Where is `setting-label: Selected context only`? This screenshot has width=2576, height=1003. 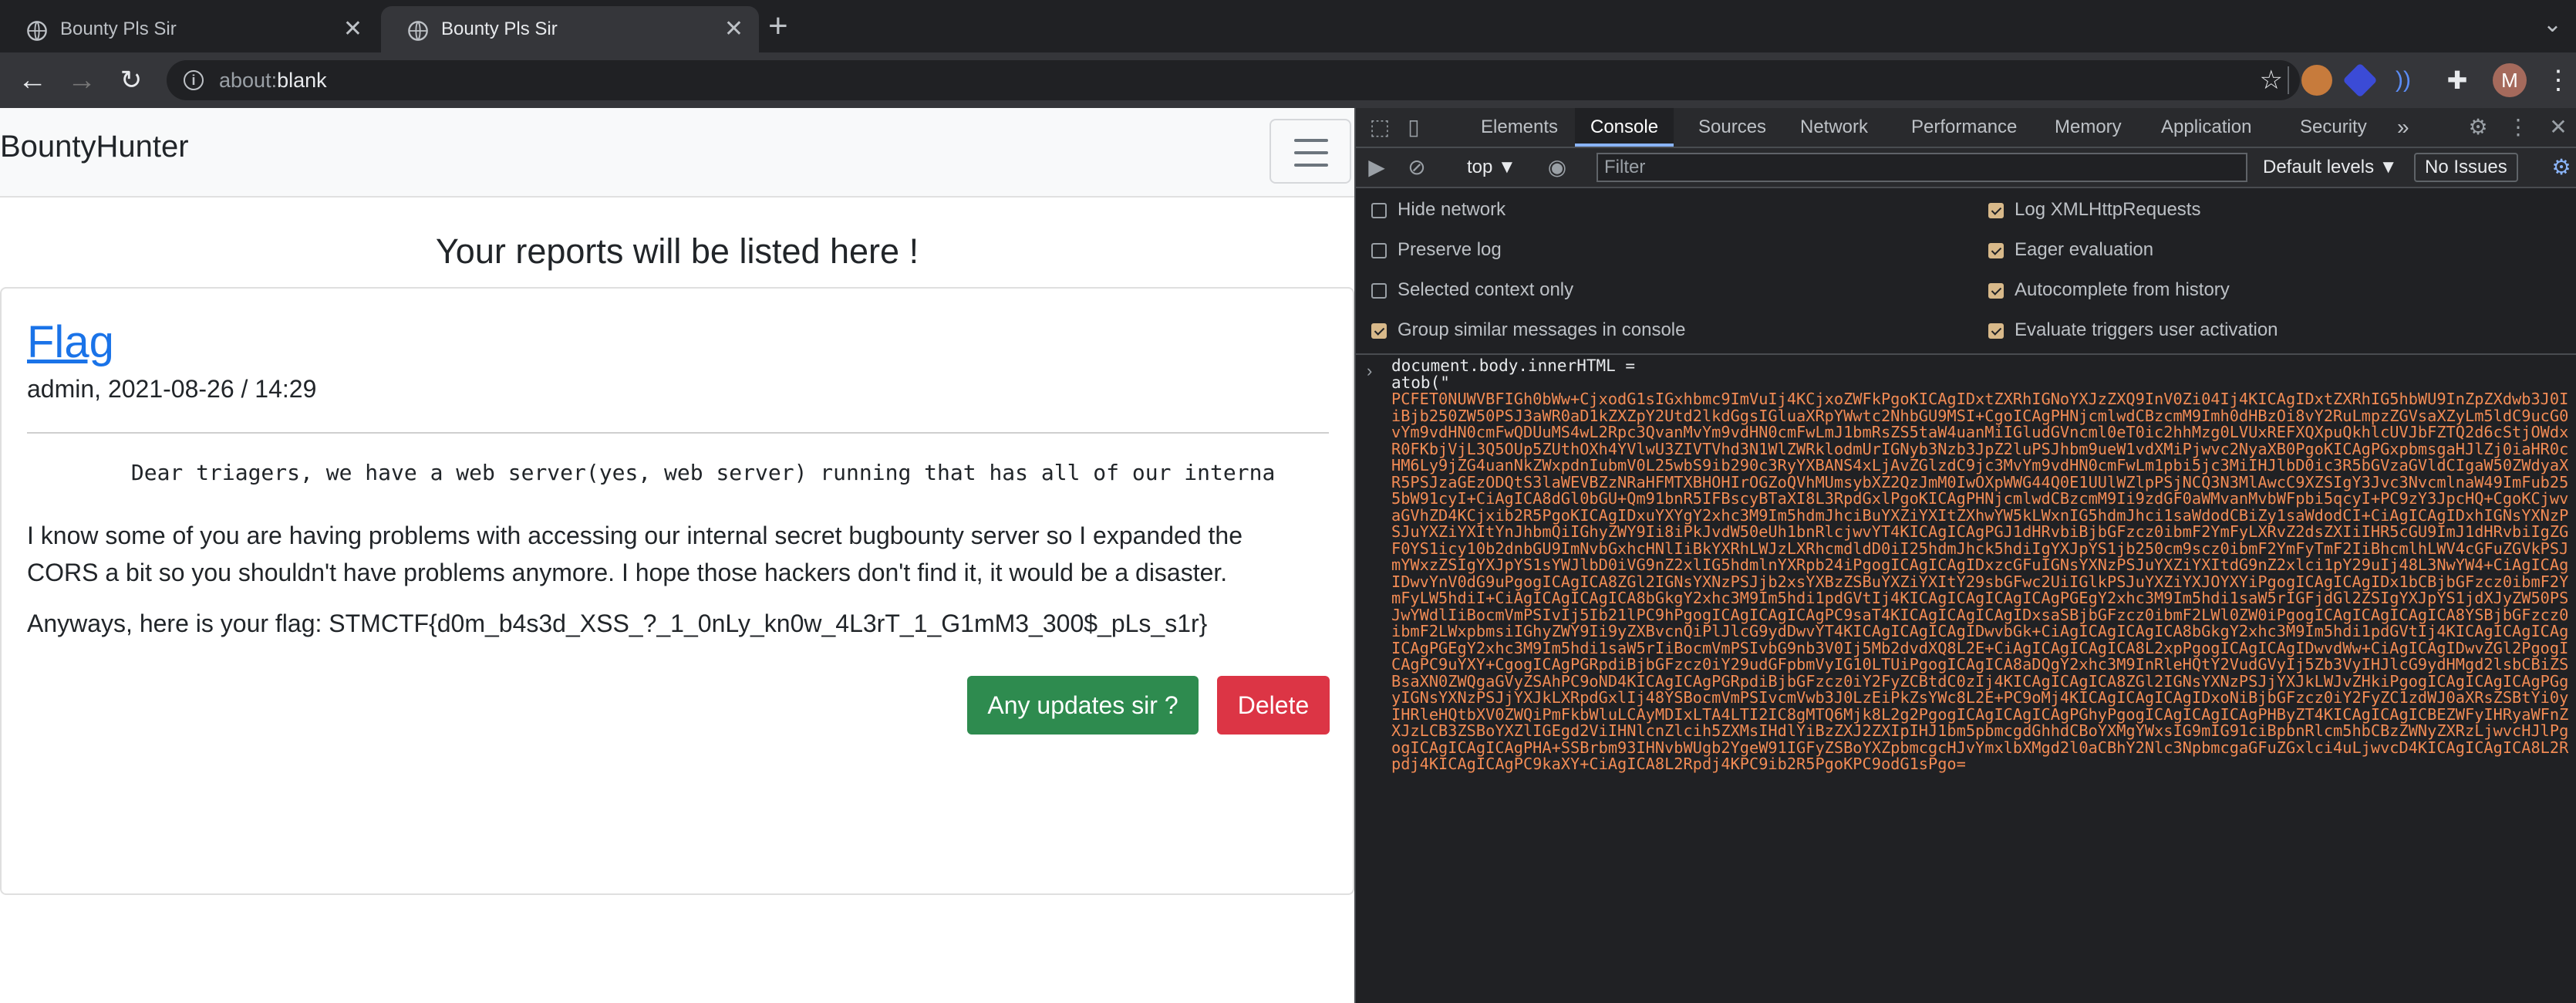
setting-label: Selected context only is located at coordinates (1486, 289).